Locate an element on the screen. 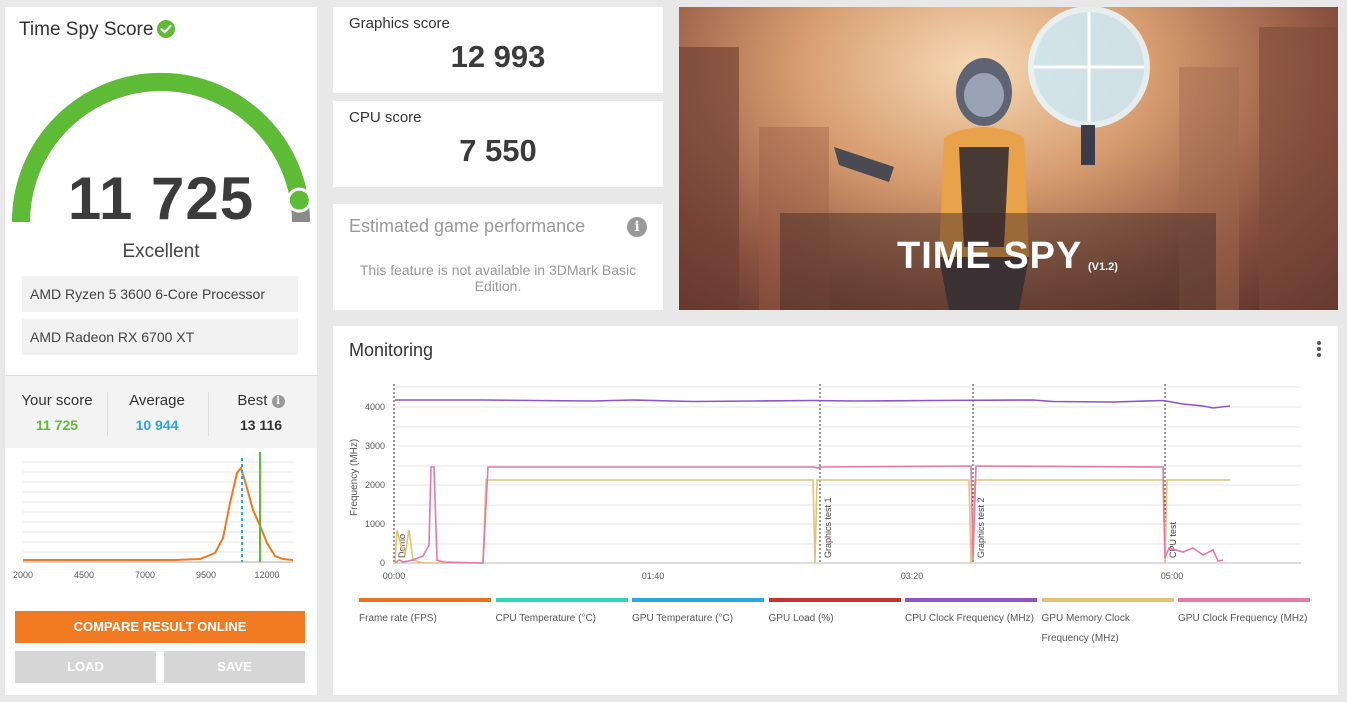 The height and width of the screenshot is (702, 1347). legend-item: Frame rate (FPS) is located at coordinates (425, 613).